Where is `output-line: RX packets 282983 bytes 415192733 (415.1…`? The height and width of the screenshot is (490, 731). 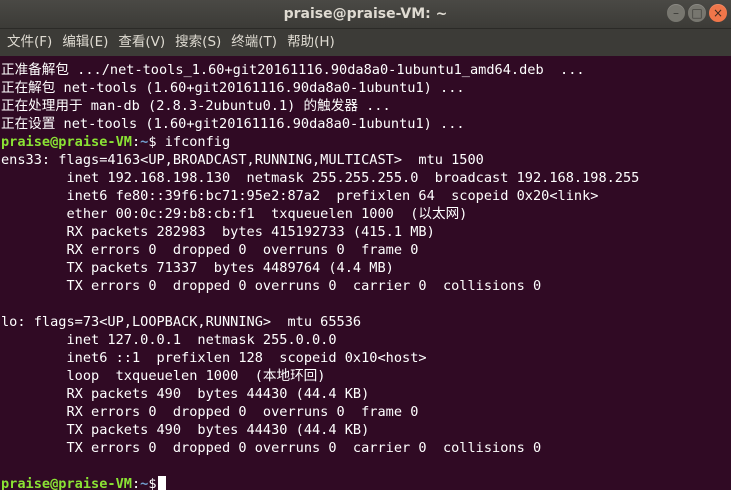 output-line: RX packets 282983 bytes 415192733 (415.1… is located at coordinates (218, 232).